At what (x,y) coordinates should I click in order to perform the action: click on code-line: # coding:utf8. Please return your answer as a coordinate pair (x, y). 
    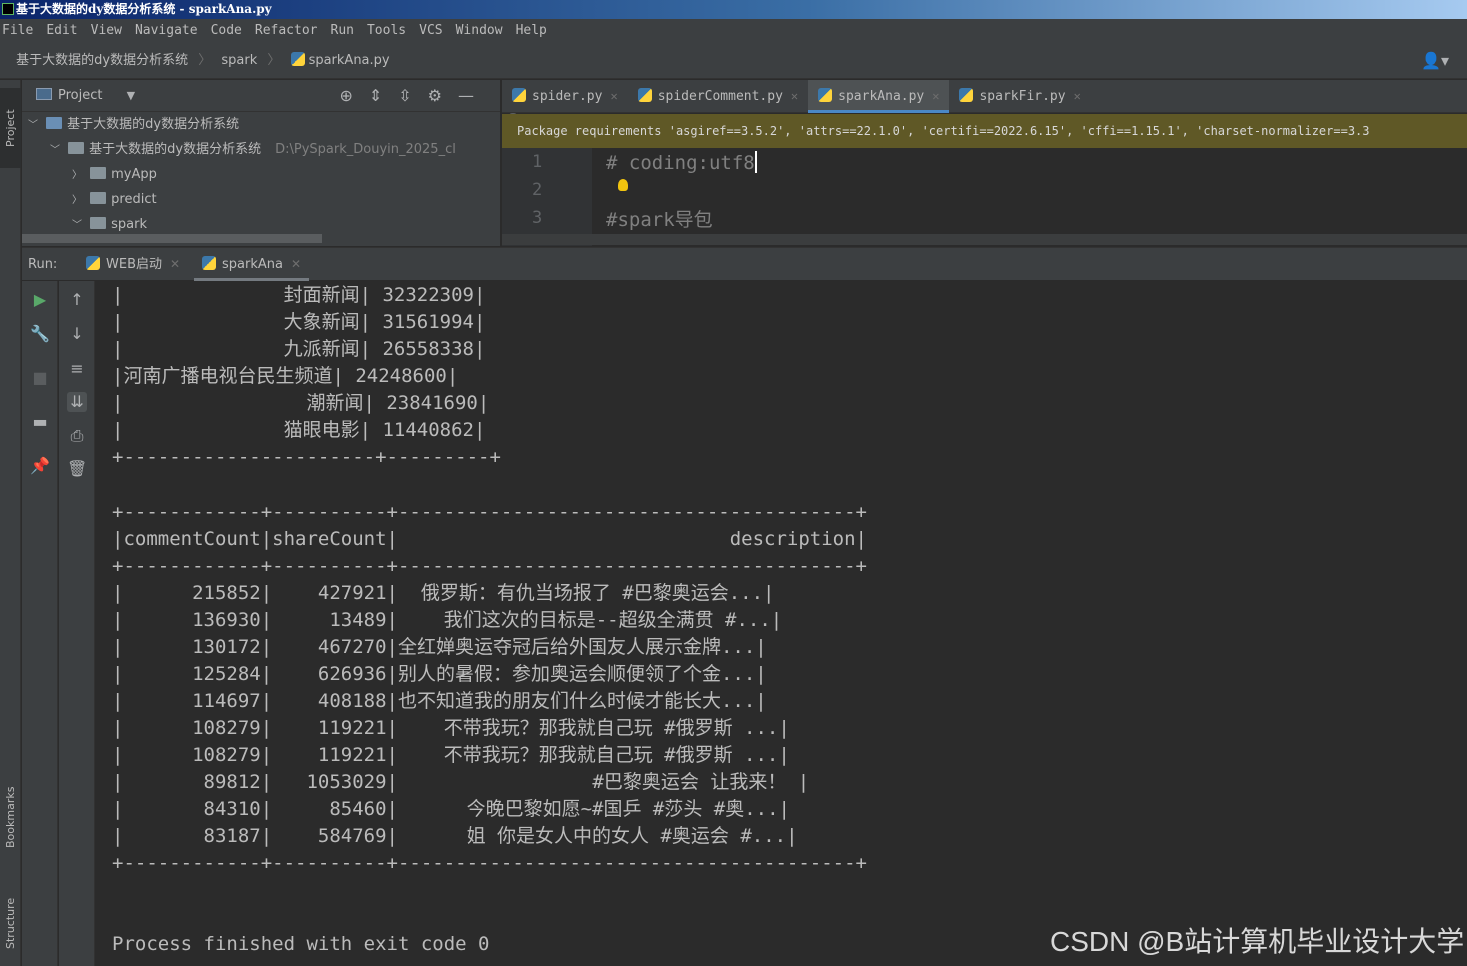
    Looking at the image, I should click on (681, 162).